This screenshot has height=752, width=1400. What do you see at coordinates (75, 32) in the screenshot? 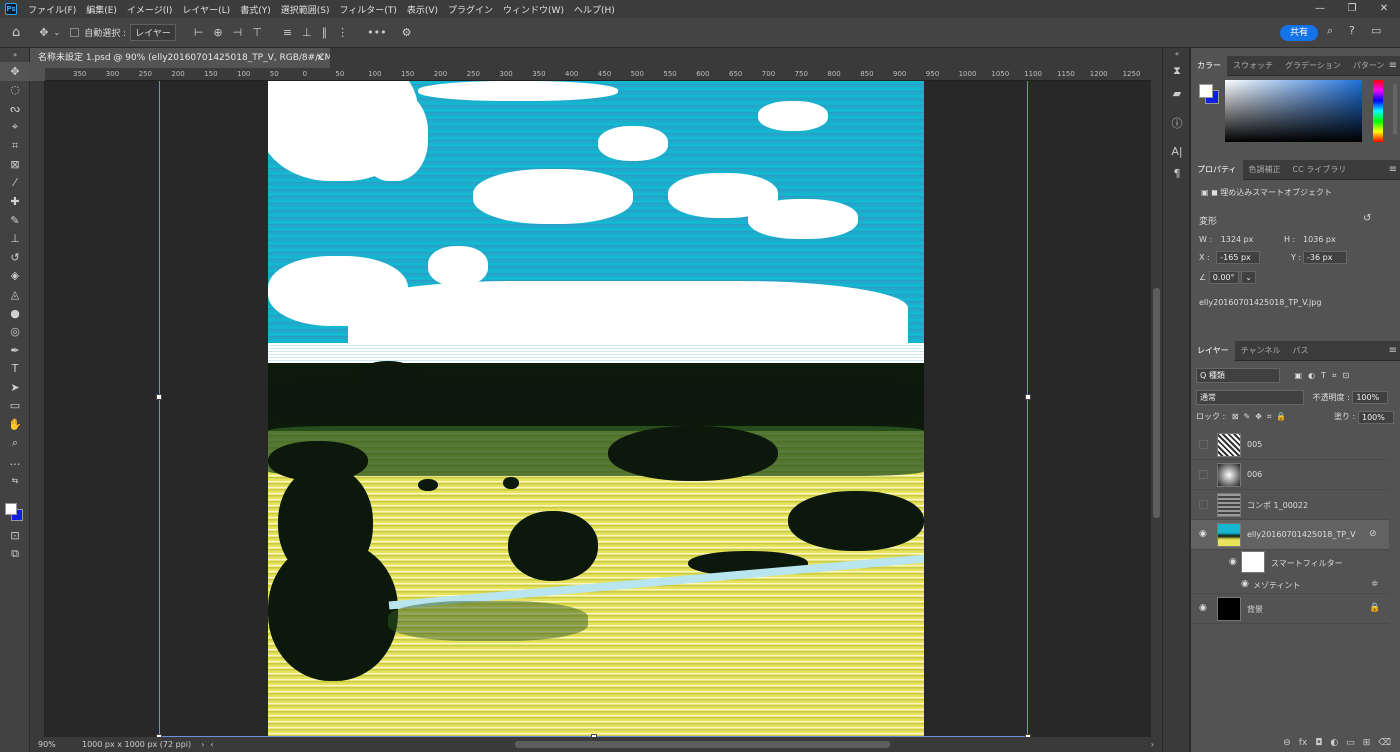
I see `auto-select-checkbox` at bounding box center [75, 32].